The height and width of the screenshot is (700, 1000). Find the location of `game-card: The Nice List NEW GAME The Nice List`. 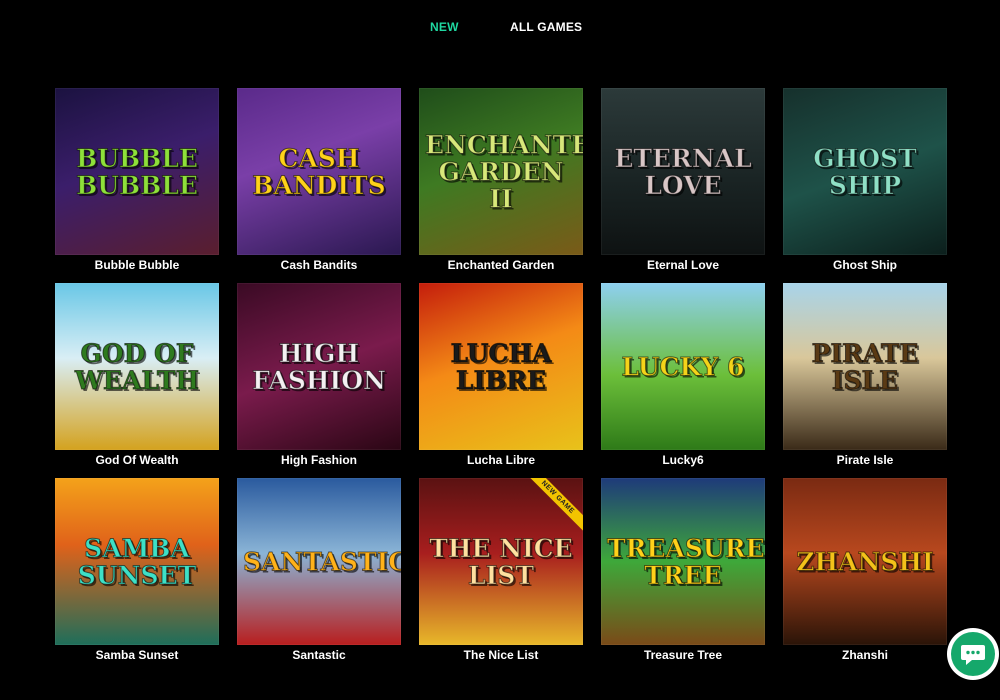

game-card: The Nice List NEW GAME The Nice List is located at coordinates (501, 570).